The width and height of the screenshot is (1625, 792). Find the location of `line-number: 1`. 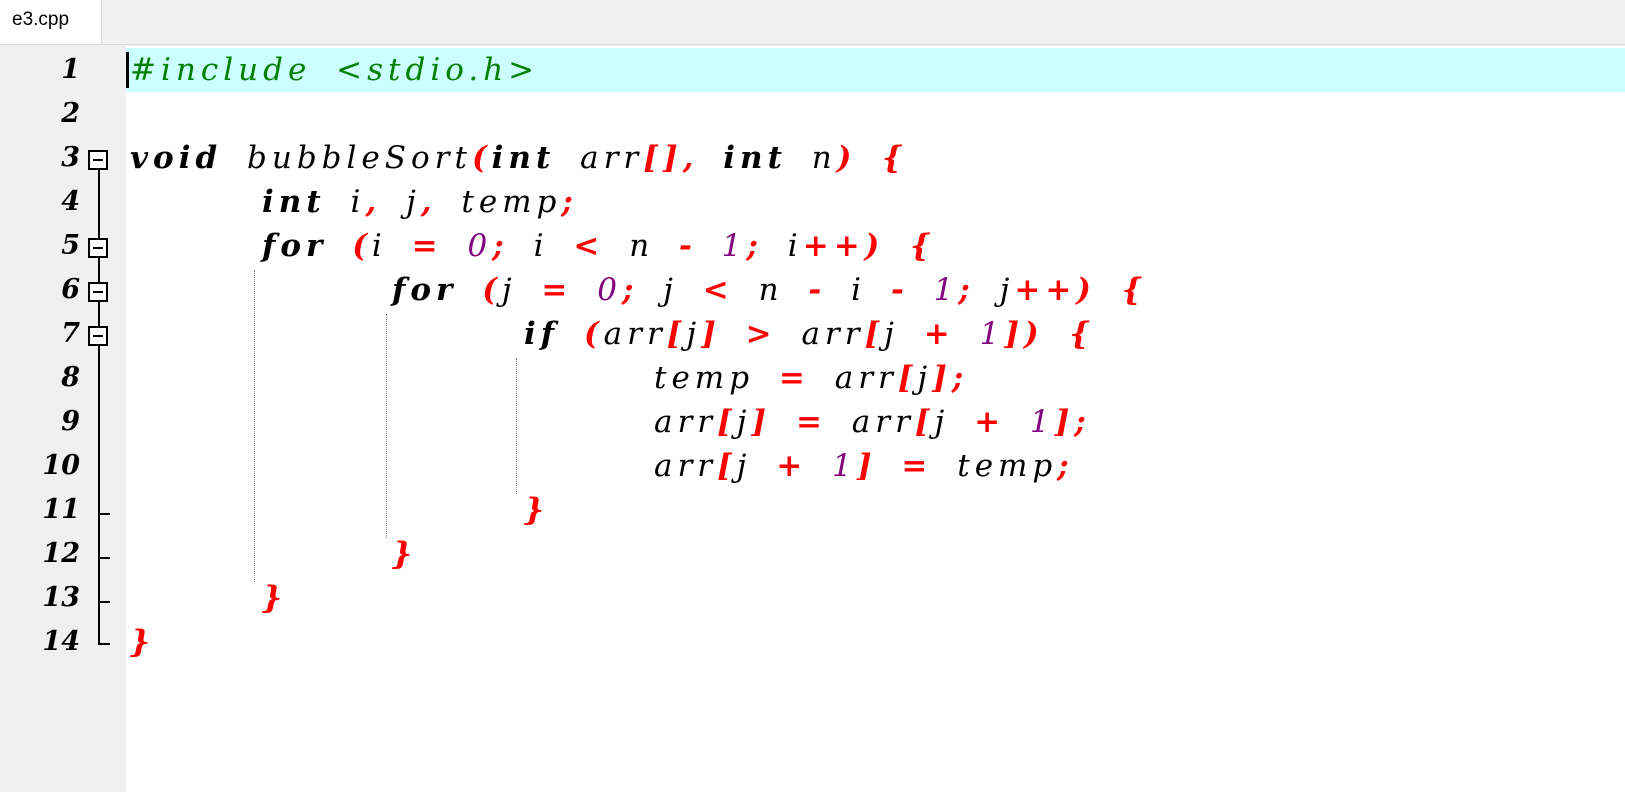

line-number: 1 is located at coordinates (70, 69).